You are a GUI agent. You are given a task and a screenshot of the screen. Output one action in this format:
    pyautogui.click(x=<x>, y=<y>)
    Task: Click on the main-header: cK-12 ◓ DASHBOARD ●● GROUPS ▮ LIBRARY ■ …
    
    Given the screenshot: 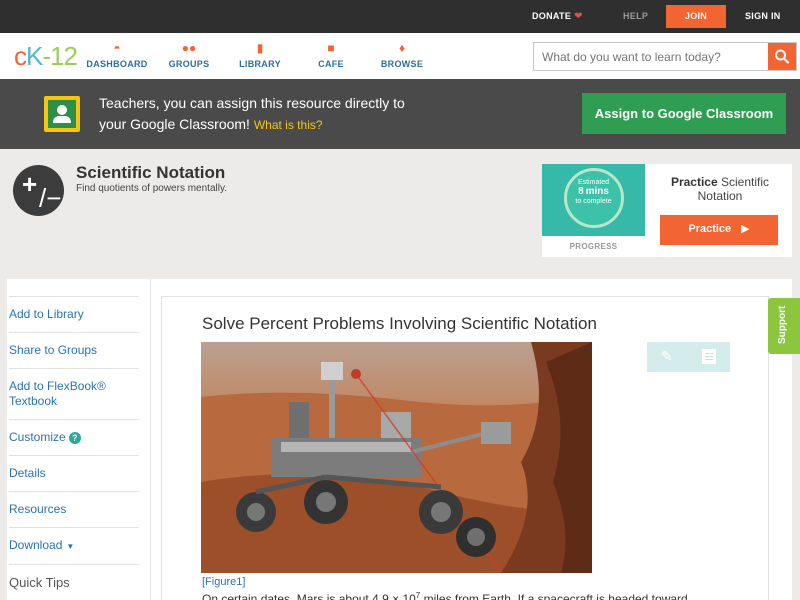 What is the action you would take?
    pyautogui.click(x=400, y=56)
    